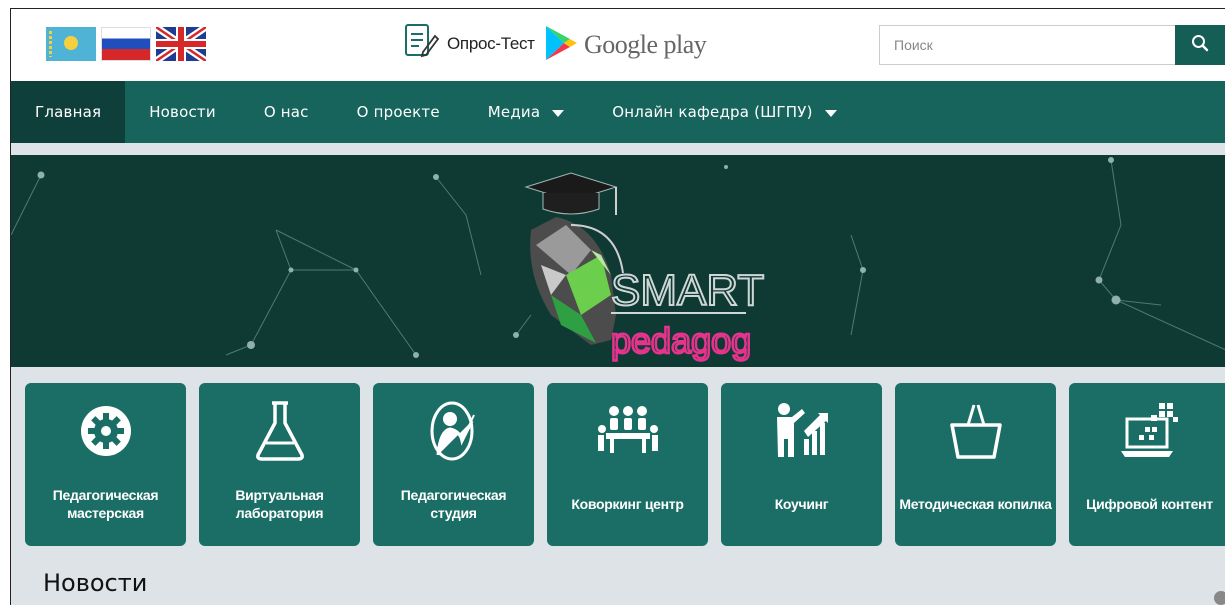 Image resolution: width=1225 pixels, height=605 pixels. I want to click on meeting-icon, so click(627, 431).